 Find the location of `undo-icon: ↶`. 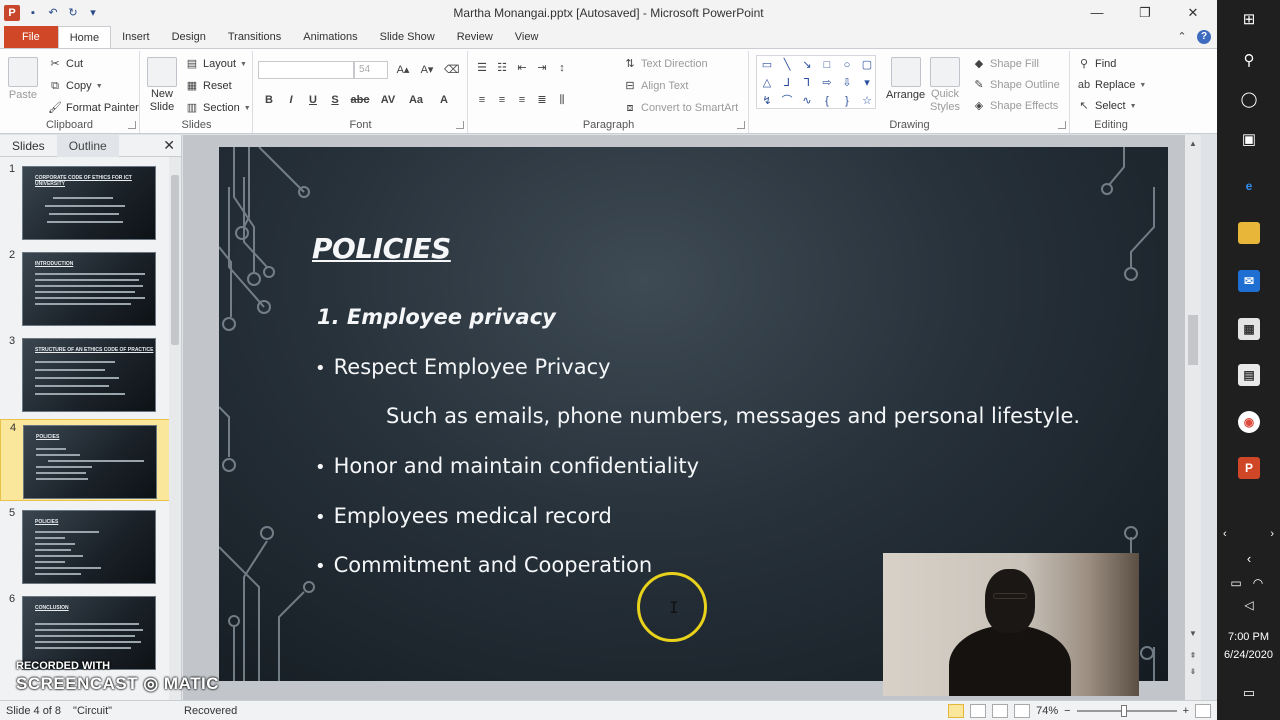

undo-icon: ↶ is located at coordinates (53, 13).